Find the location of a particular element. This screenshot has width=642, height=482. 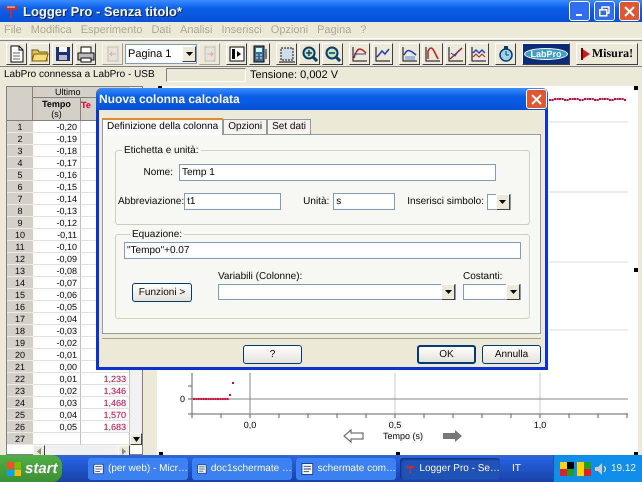

tab: Set dati is located at coordinates (289, 126).